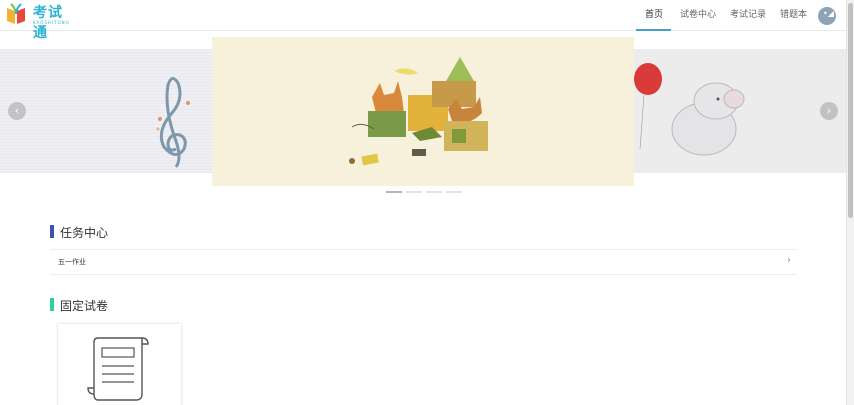  Describe the element at coordinates (653, 30) in the screenshot. I see `nav-active-underline` at that location.